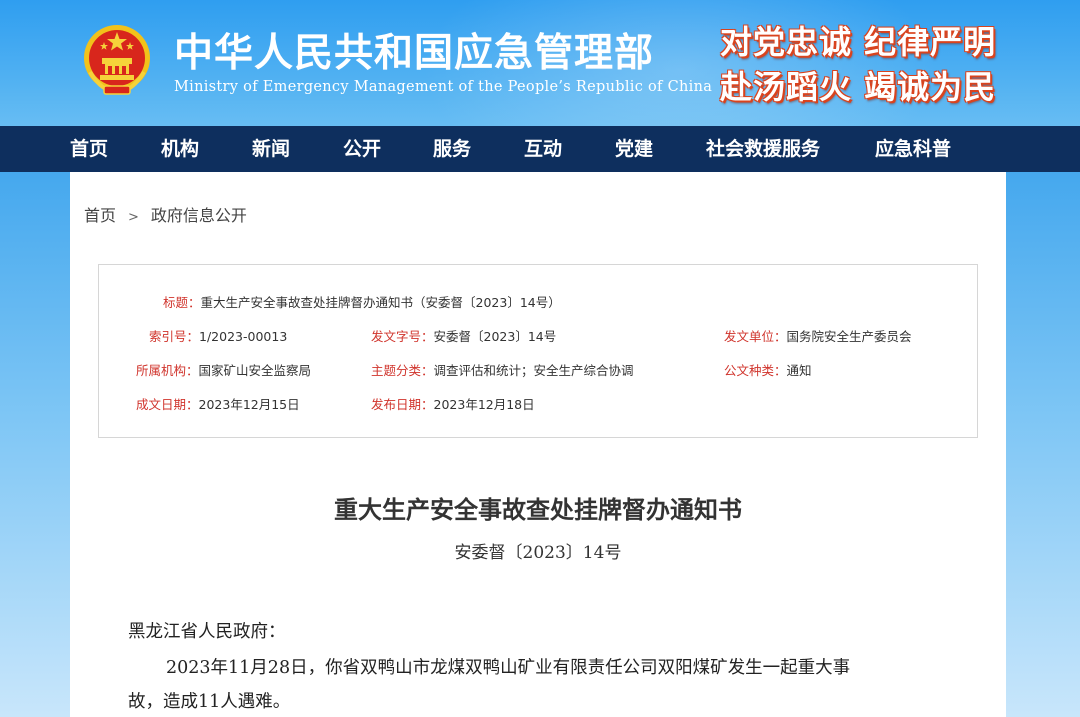  What do you see at coordinates (167, 370) in the screenshot?
I see `meta-org-label: 所属机构：` at bounding box center [167, 370].